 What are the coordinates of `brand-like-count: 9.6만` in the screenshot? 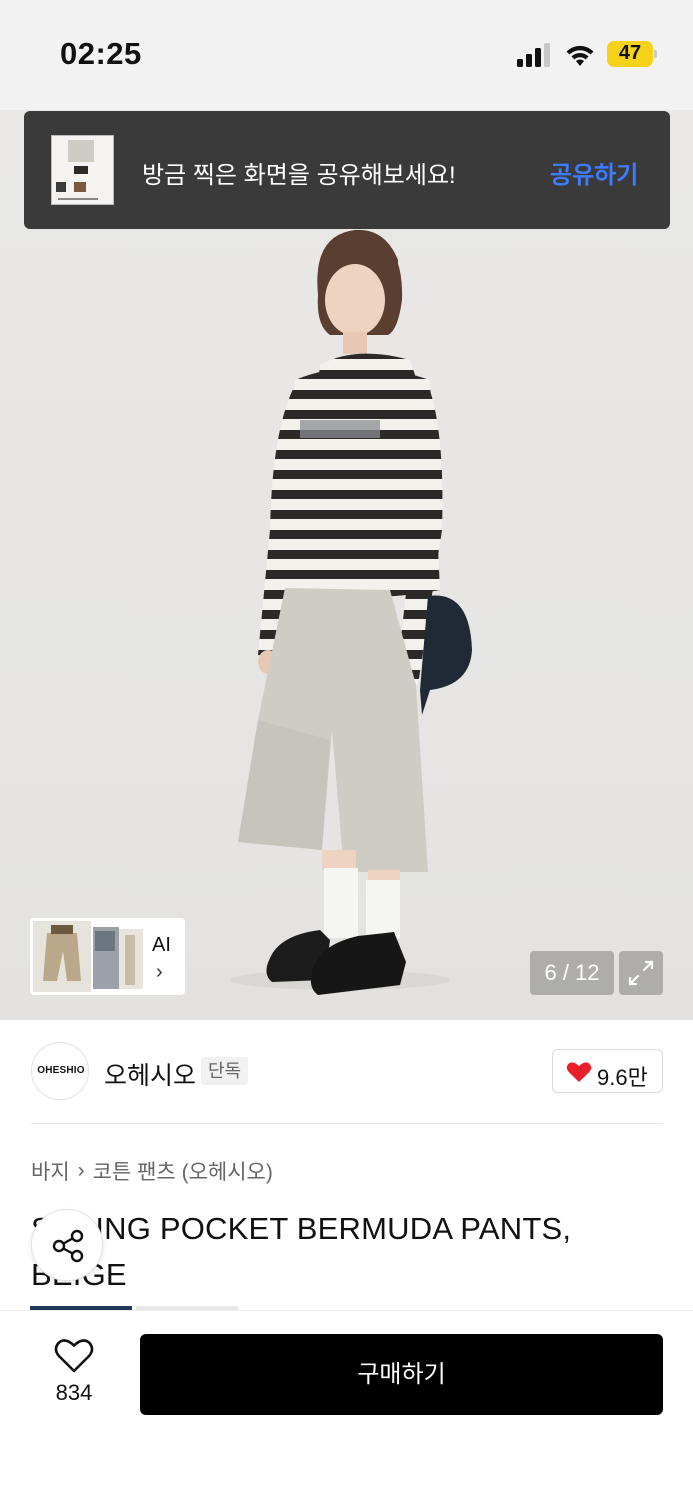 It's located at (622, 1077).